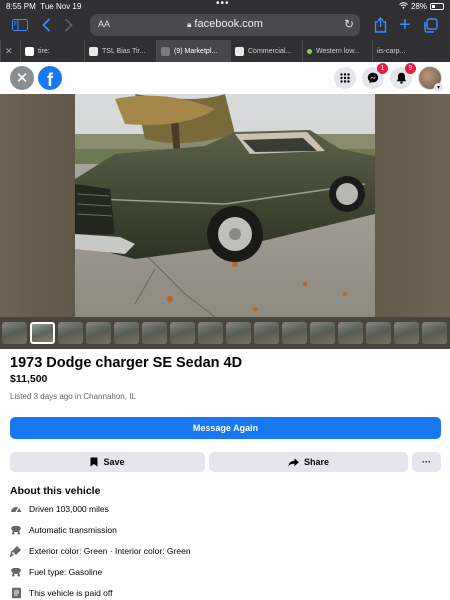 The height and width of the screenshot is (600, 450). Describe the element at coordinates (20, 25) in the screenshot. I see `sidebar-icon` at that location.